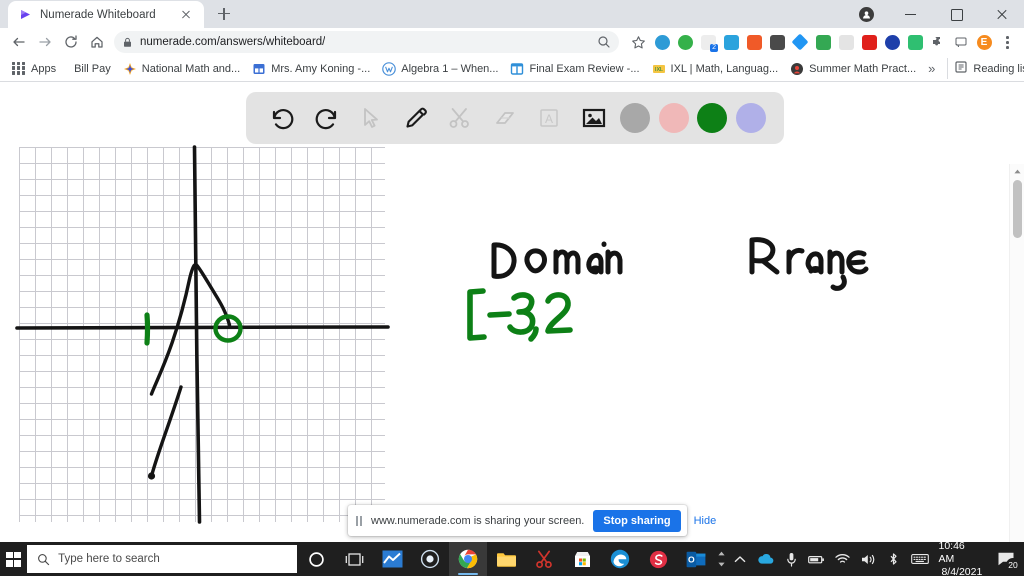 The image size is (1024, 576). Describe the element at coordinates (985, 68) in the screenshot. I see `reading-list-button: Reading list` at that location.